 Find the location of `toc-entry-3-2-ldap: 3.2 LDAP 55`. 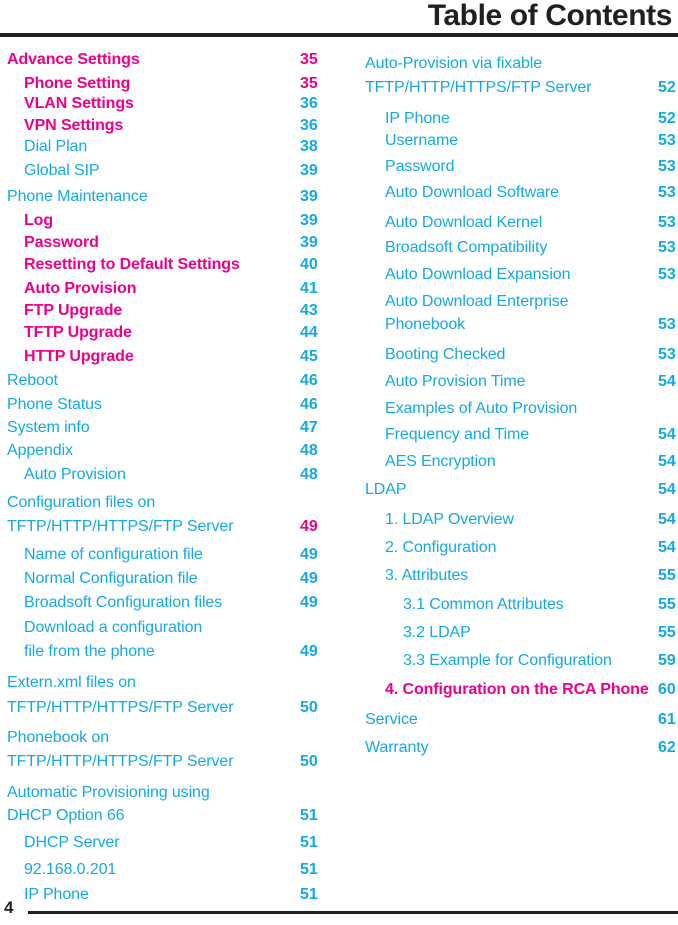

toc-entry-3-2-ldap: 3.2 LDAP 55 is located at coordinates (511, 633).